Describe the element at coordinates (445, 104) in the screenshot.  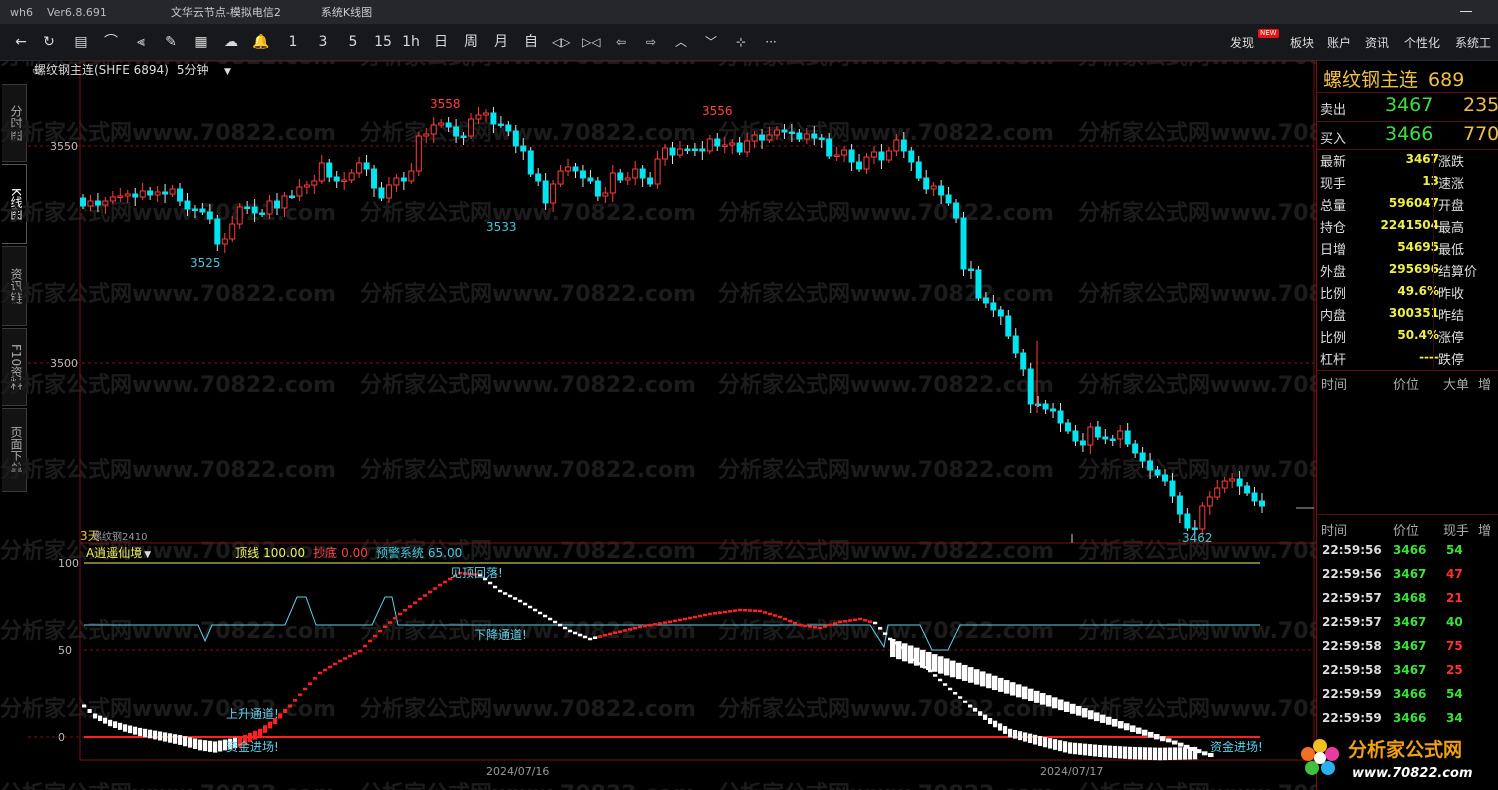
I see `price-annotation: 3558` at that location.